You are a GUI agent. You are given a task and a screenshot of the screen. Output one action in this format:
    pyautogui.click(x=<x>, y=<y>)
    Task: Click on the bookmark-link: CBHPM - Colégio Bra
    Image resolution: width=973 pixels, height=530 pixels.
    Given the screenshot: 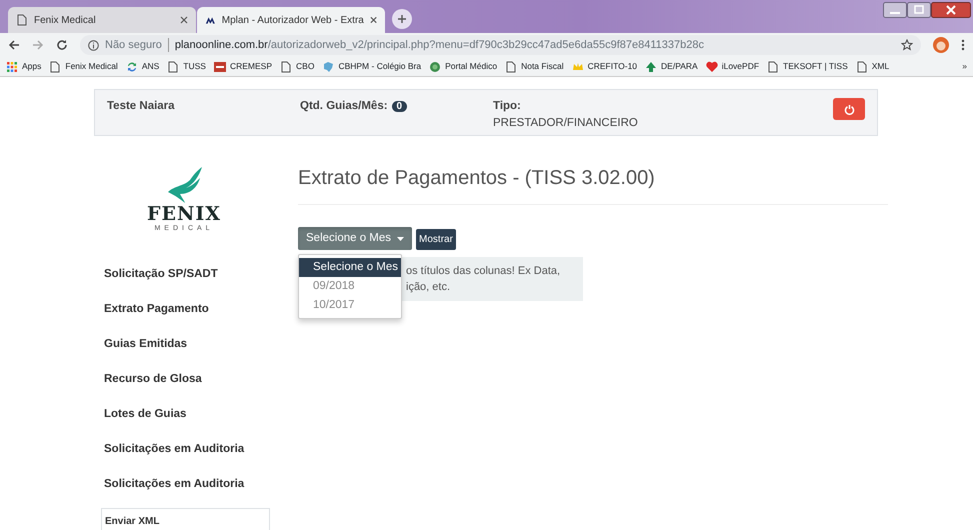 What is the action you would take?
    pyautogui.click(x=372, y=66)
    